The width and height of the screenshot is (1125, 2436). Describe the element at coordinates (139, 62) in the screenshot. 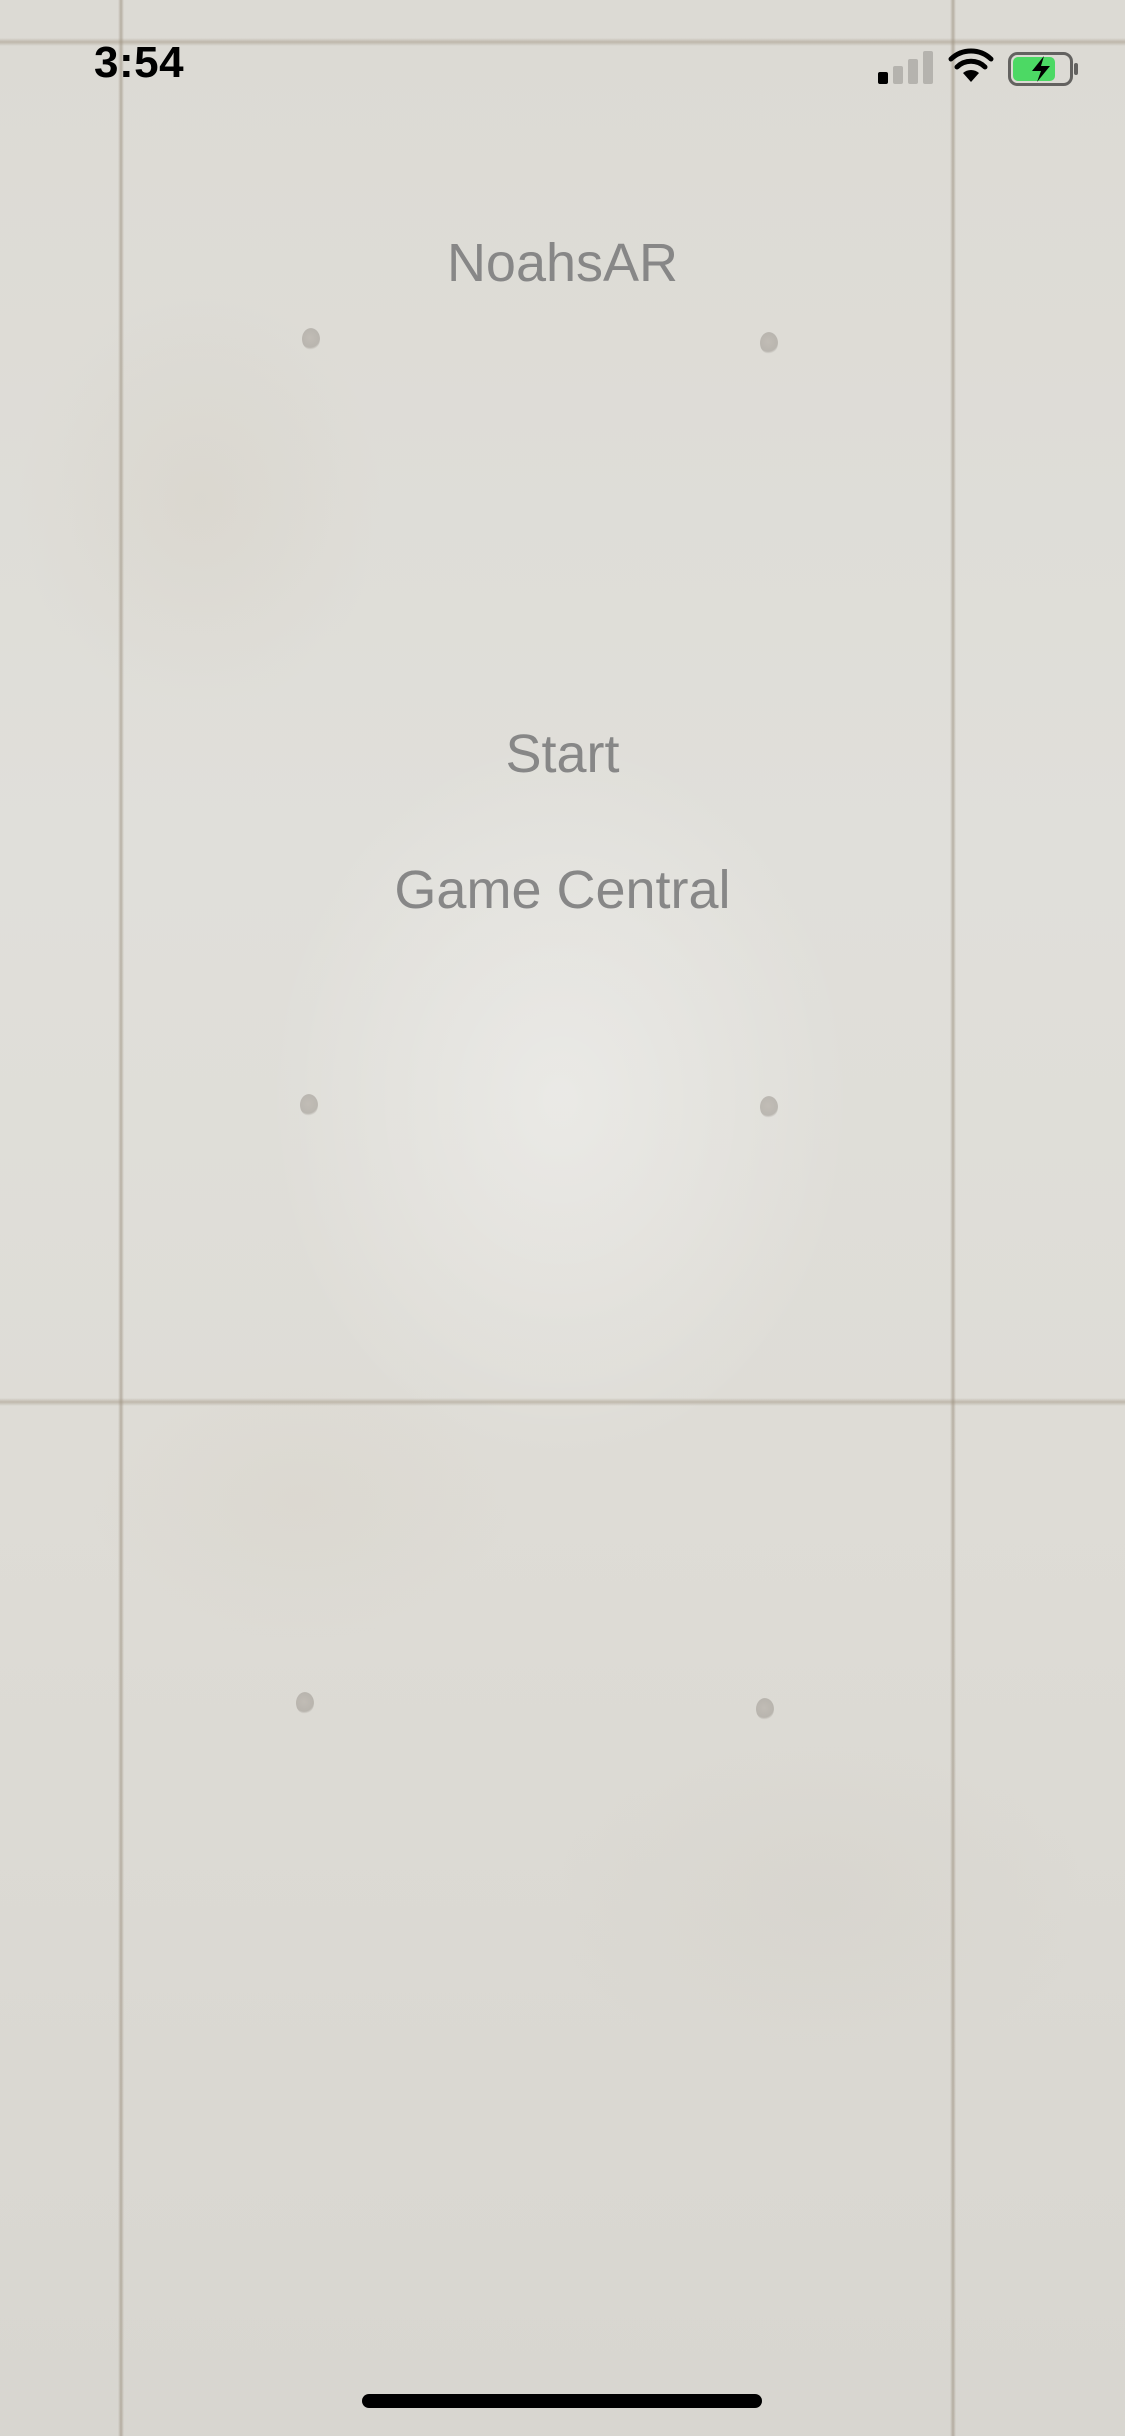

I see `status-time: 3:54` at that location.